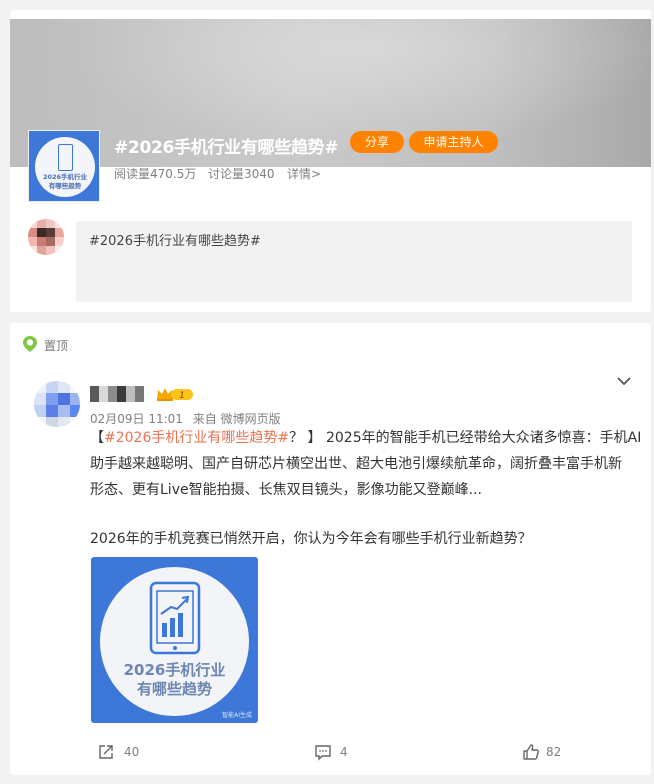 The height and width of the screenshot is (784, 654). I want to click on topic-title: #2026手机行业有哪些趋势#, so click(226, 145).